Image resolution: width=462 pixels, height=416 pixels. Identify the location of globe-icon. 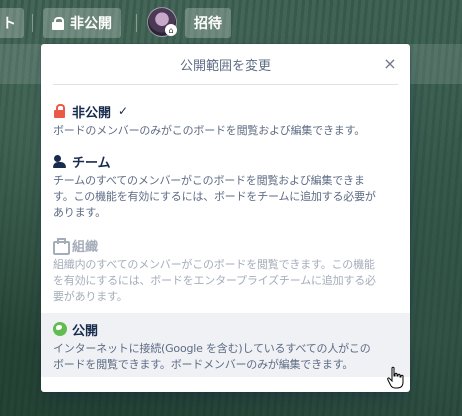
(60, 329).